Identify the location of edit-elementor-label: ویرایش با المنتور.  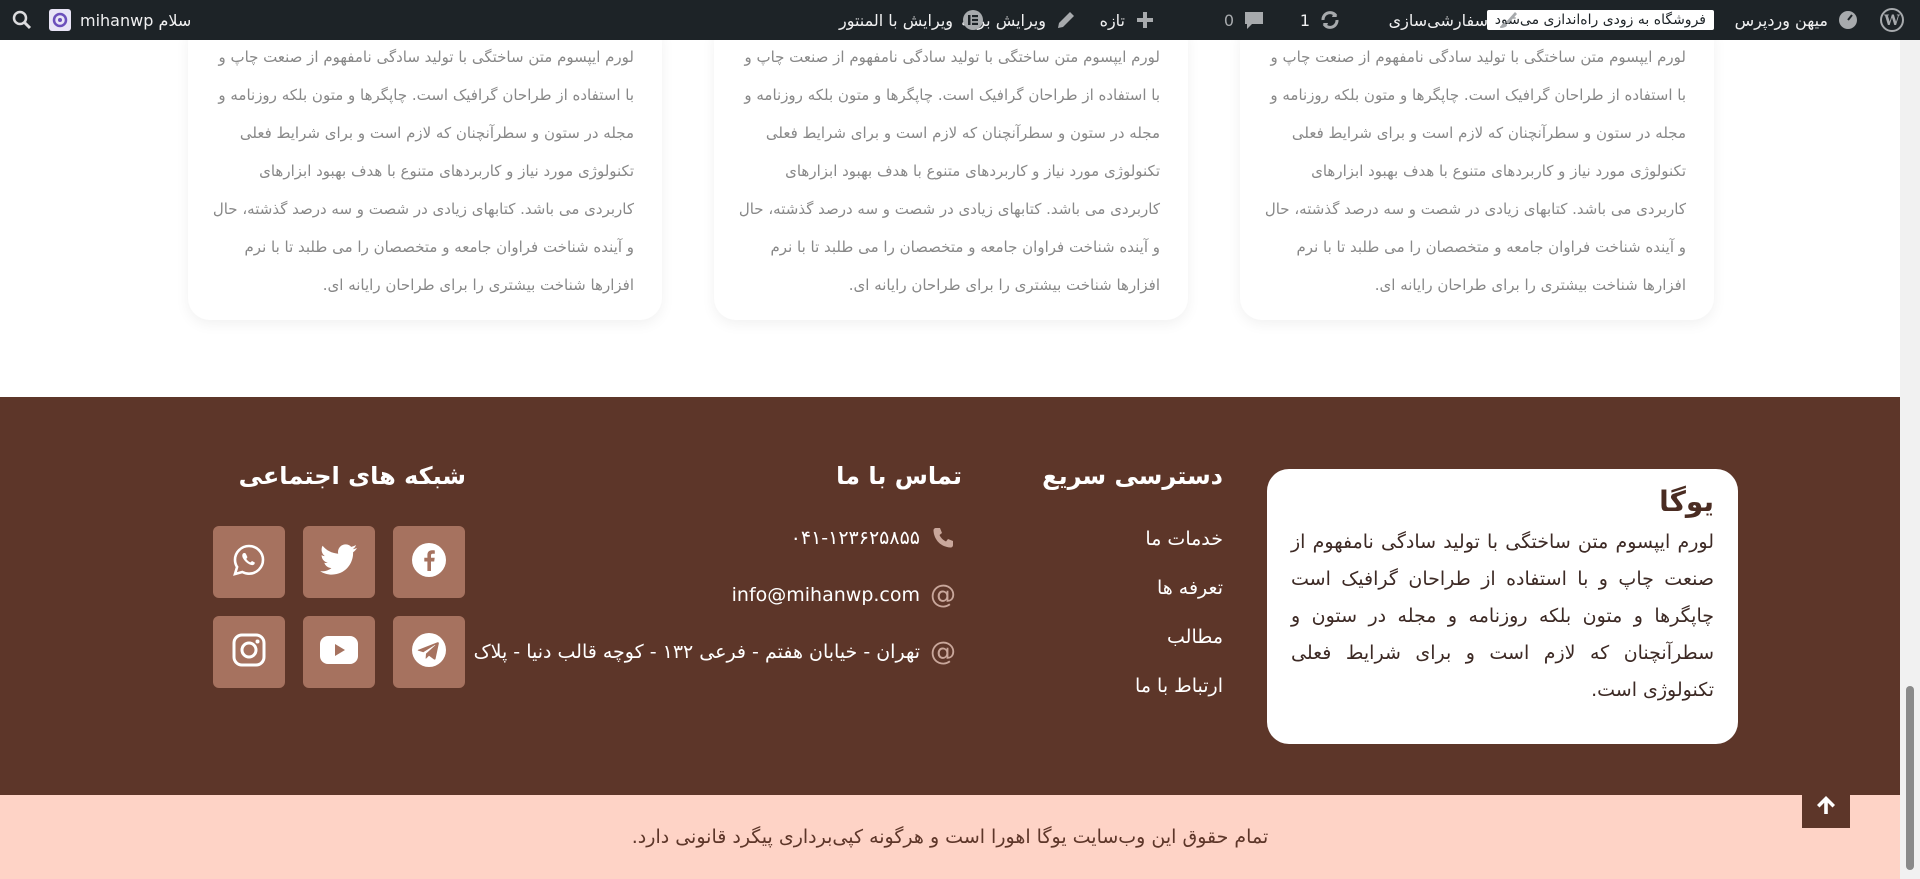
(895, 20).